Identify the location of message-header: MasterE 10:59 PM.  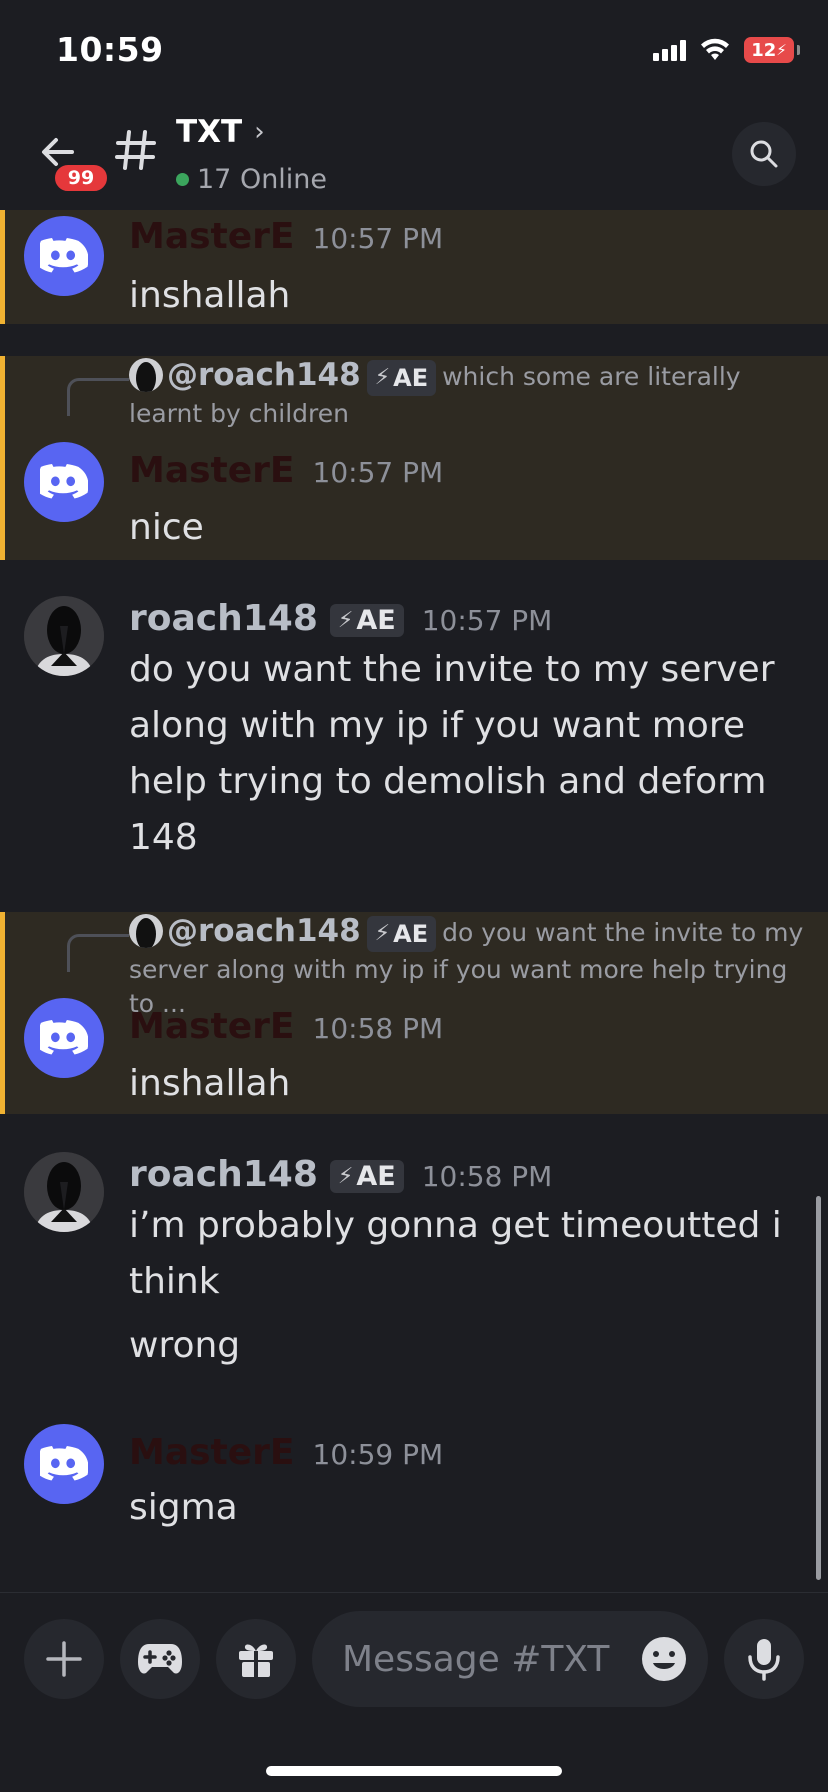
(286, 1452).